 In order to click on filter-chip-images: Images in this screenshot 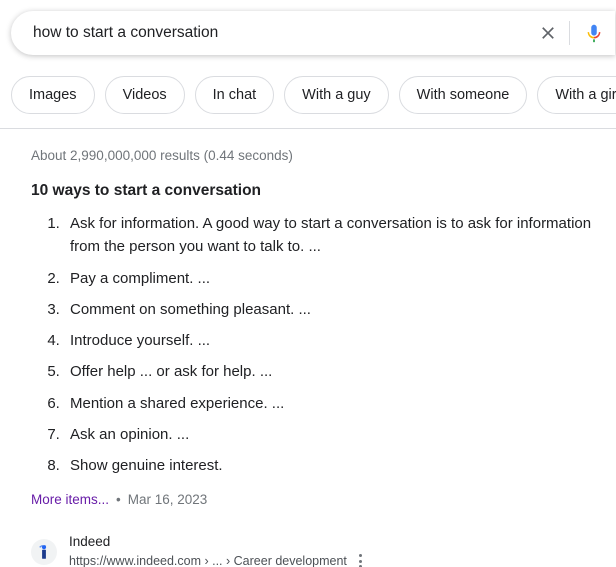, I will do `click(53, 95)`.